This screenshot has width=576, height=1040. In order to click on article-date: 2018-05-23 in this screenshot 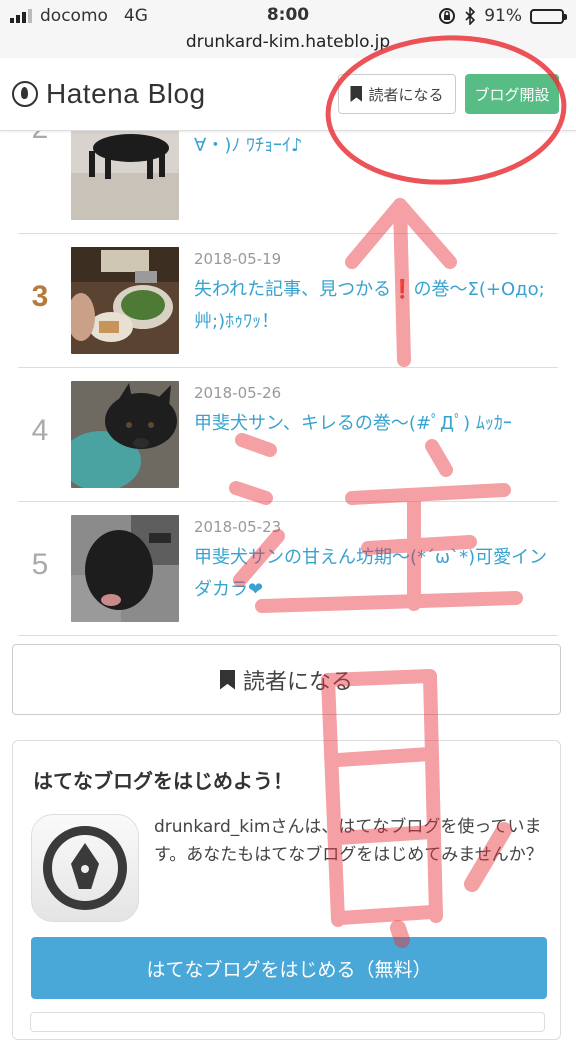, I will do `click(238, 527)`.